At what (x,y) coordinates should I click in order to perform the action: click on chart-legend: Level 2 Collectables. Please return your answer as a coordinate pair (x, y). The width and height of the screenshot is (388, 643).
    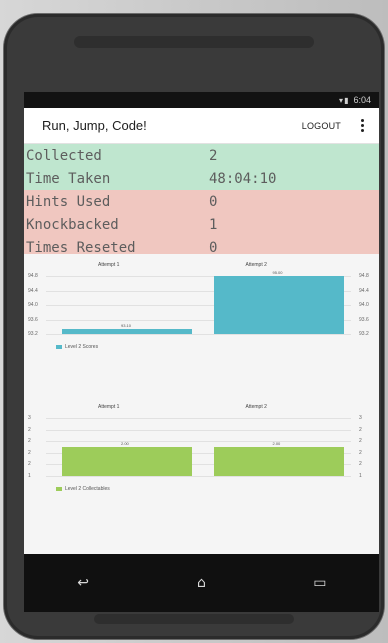
    Looking at the image, I should click on (83, 489).